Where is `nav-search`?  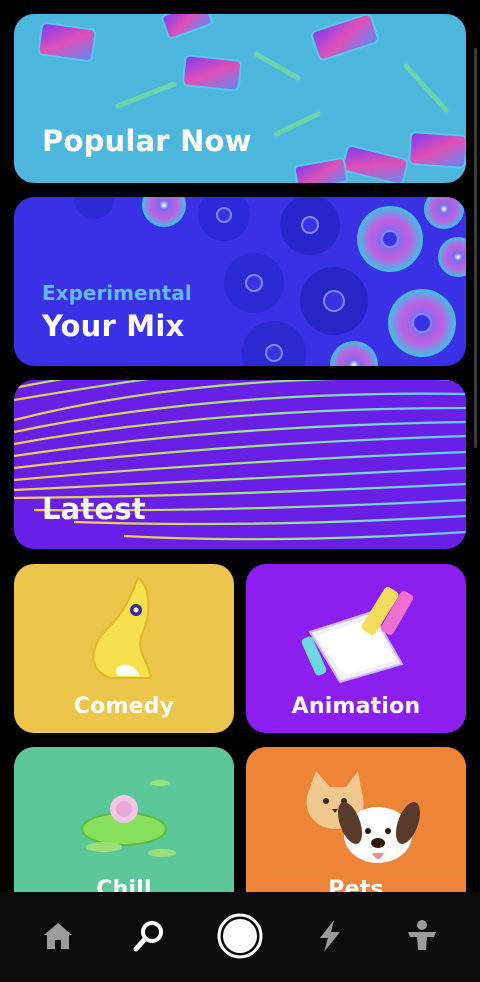 nav-search is located at coordinates (149, 936).